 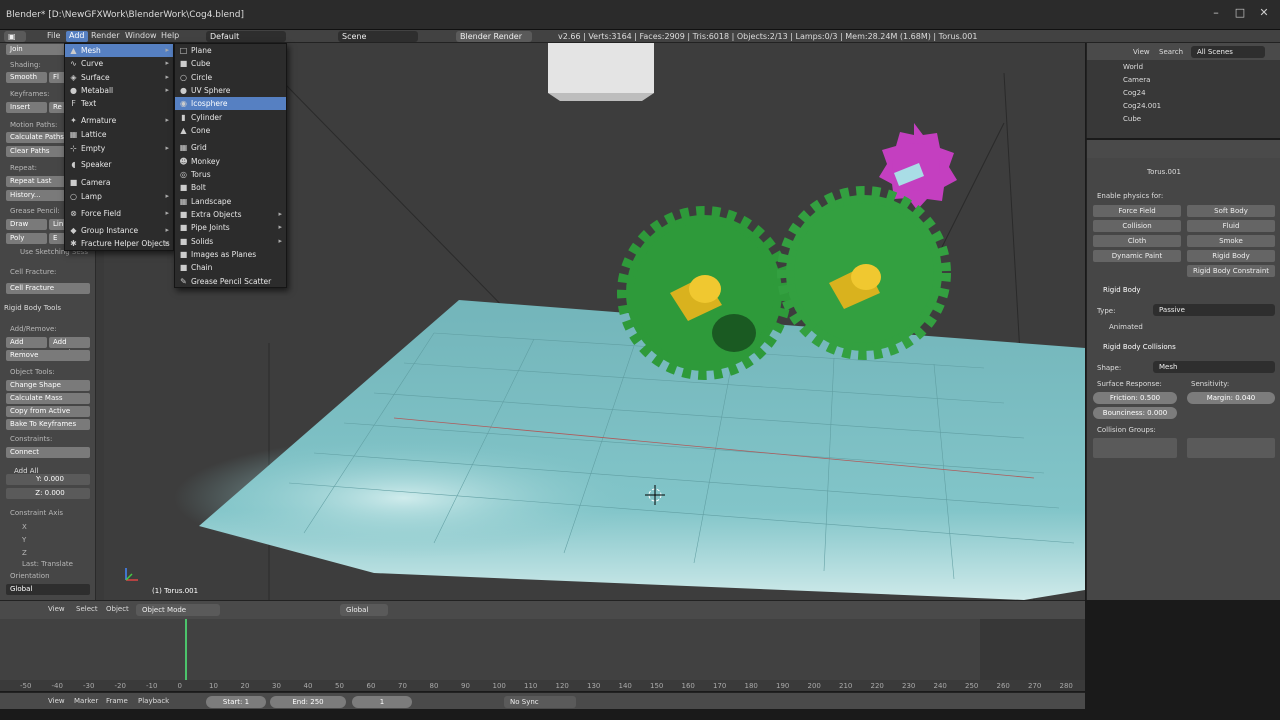 What do you see at coordinates (48, 411) in the screenshot?
I see `copy-from-active-button: Copy from Active` at bounding box center [48, 411].